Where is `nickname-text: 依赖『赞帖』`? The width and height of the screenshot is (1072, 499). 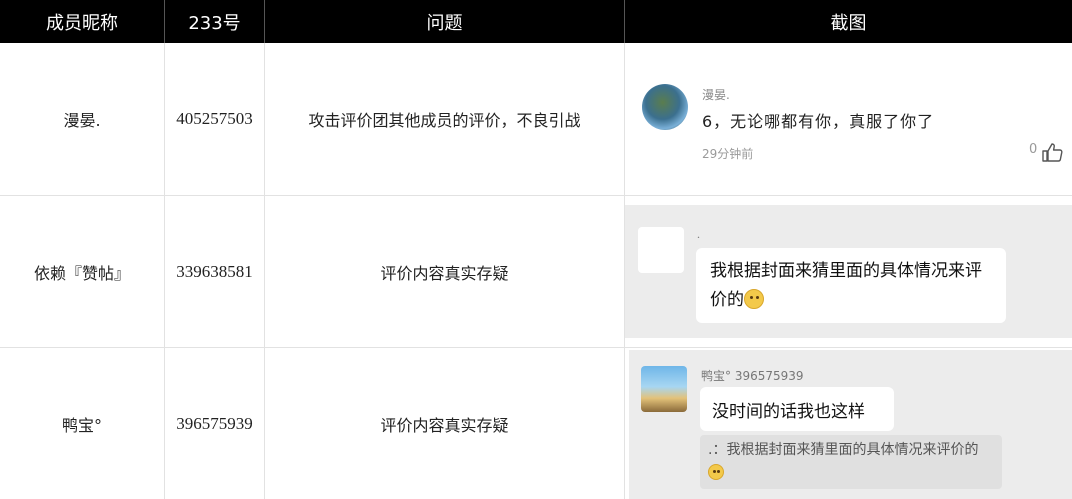 nickname-text: 依赖『赞帖』 is located at coordinates (81, 273).